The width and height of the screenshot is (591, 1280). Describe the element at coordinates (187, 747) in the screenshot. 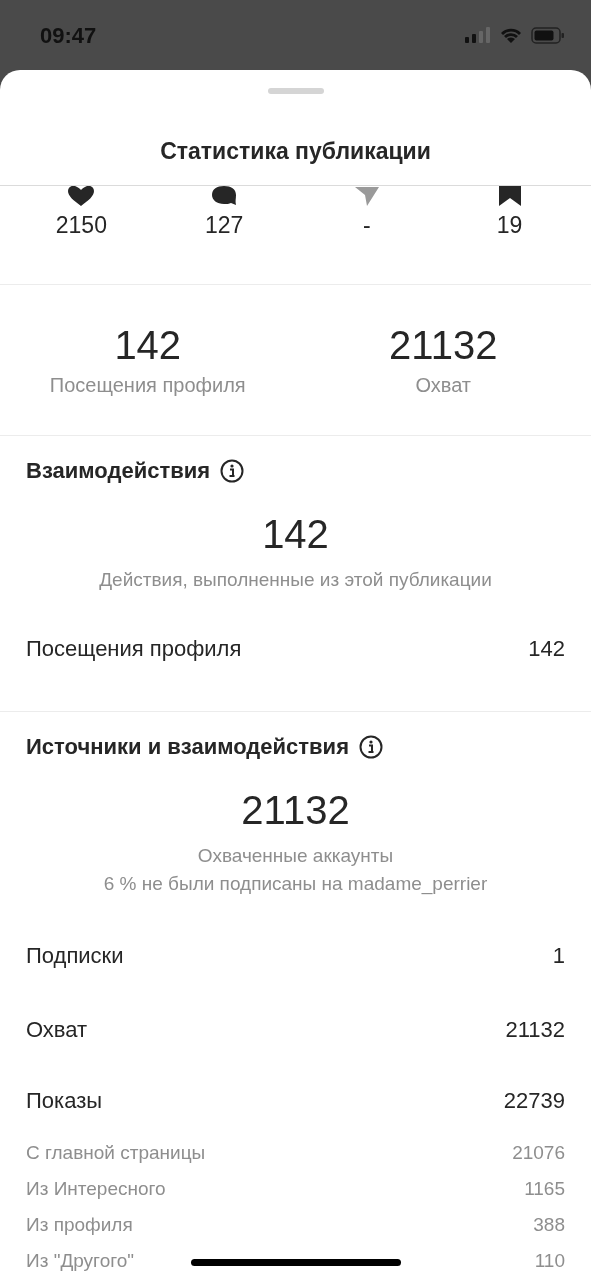

I see `section-title: Источники и взаимодействия` at that location.